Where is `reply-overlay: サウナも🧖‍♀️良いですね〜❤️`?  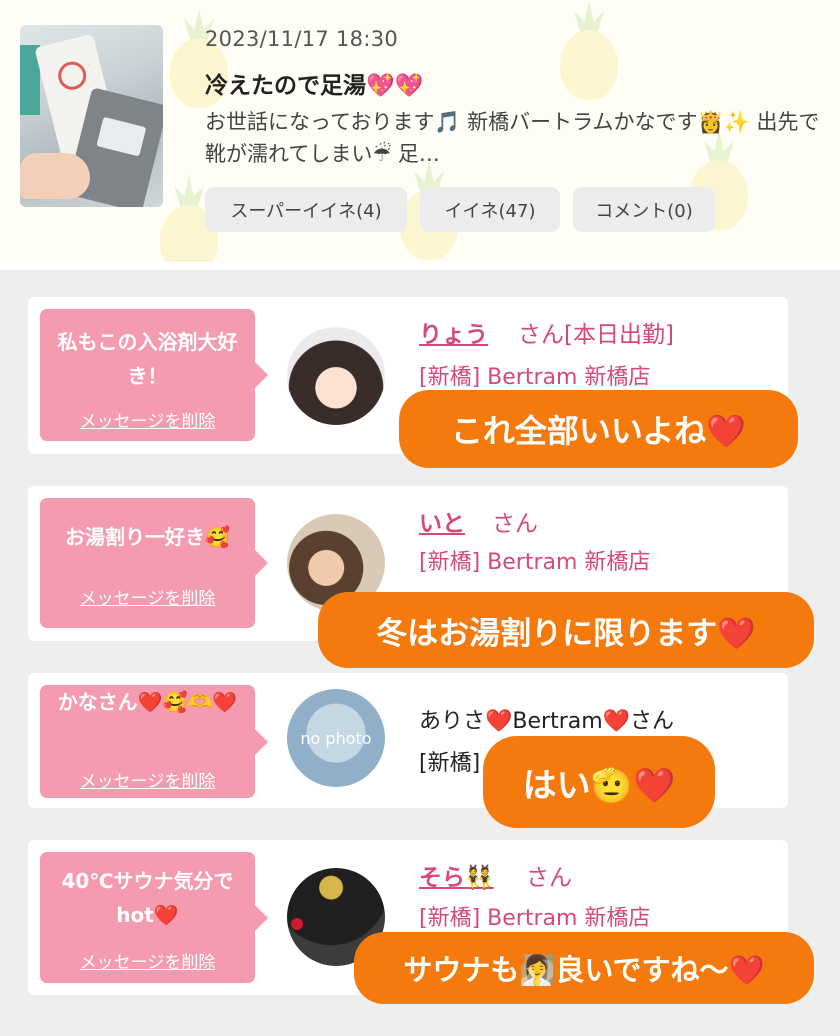
reply-overlay: サウナも🧖‍♀️良いですね〜❤️ is located at coordinates (584, 968).